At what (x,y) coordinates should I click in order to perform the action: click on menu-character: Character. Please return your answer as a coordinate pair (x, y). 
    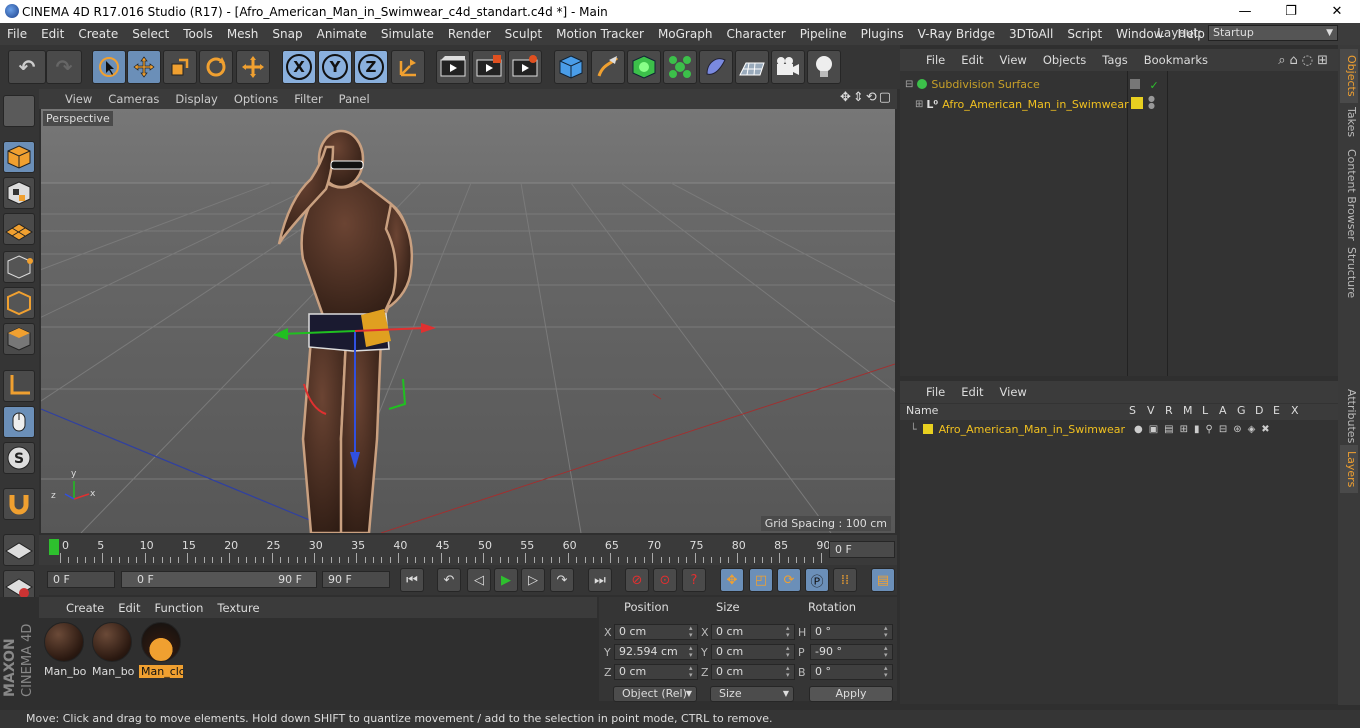
    Looking at the image, I should click on (755, 34).